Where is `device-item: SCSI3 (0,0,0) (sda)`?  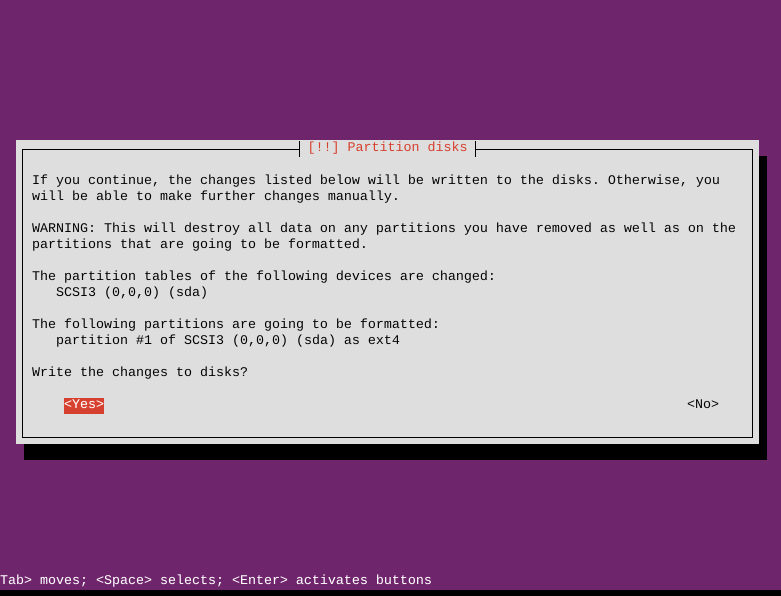
device-item: SCSI3 (0,0,0) (sda) is located at coordinates (132, 294).